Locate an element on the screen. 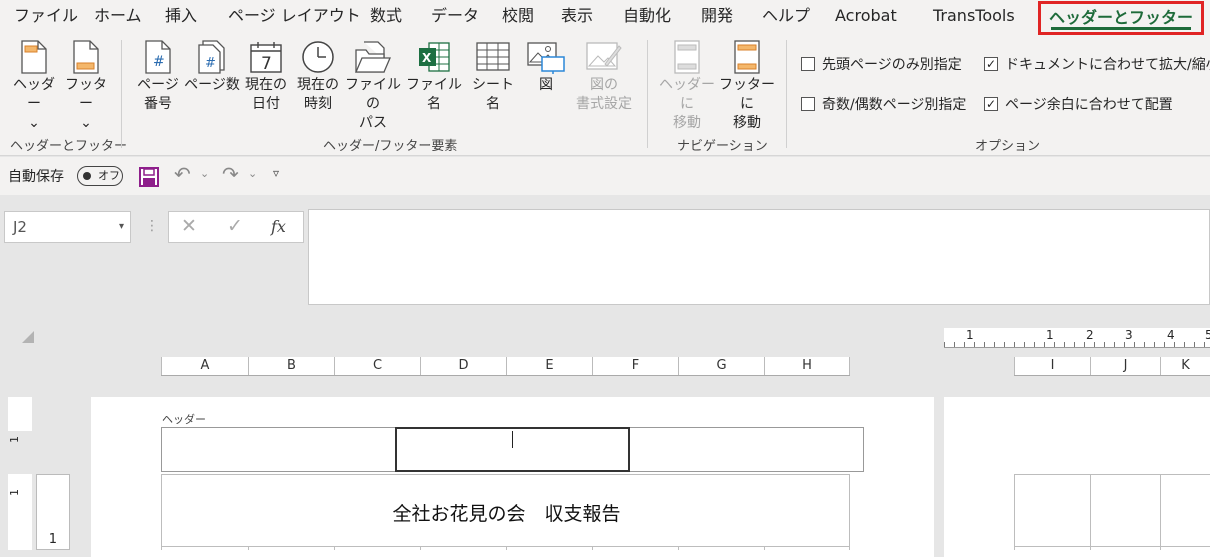 The height and width of the screenshot is (557, 1210). calendar-icon: 7 is located at coordinates (266, 58).